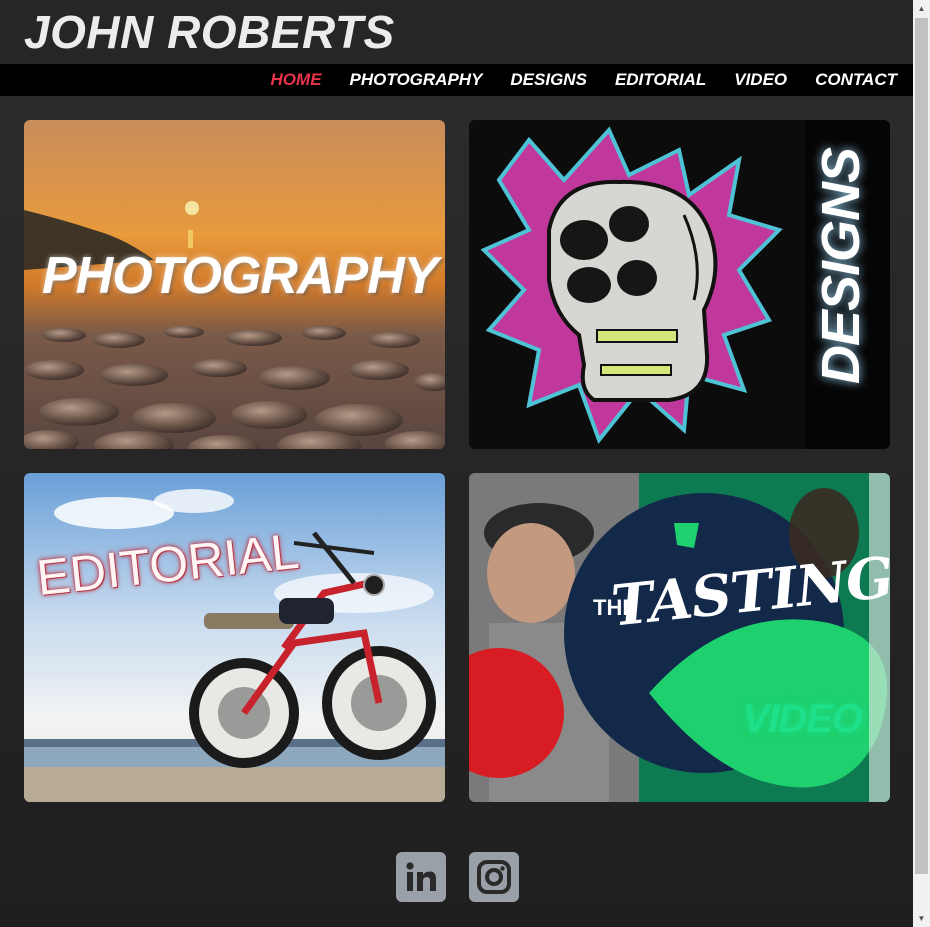  Describe the element at coordinates (296, 80) in the screenshot. I see `nav-home: HOME` at that location.